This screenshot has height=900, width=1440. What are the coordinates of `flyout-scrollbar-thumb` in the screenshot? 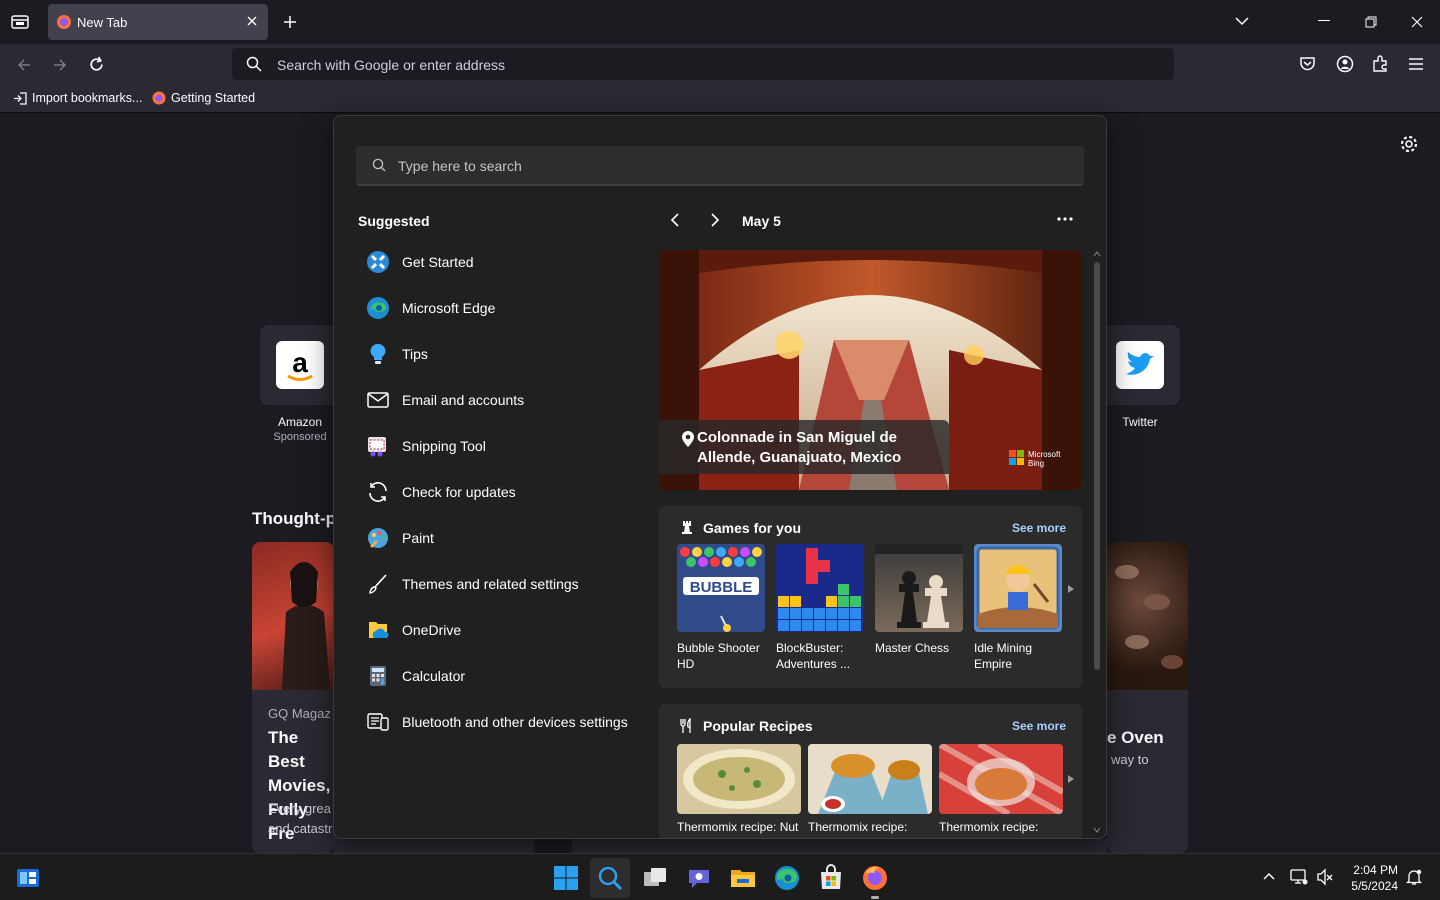 It's located at (1097, 466).